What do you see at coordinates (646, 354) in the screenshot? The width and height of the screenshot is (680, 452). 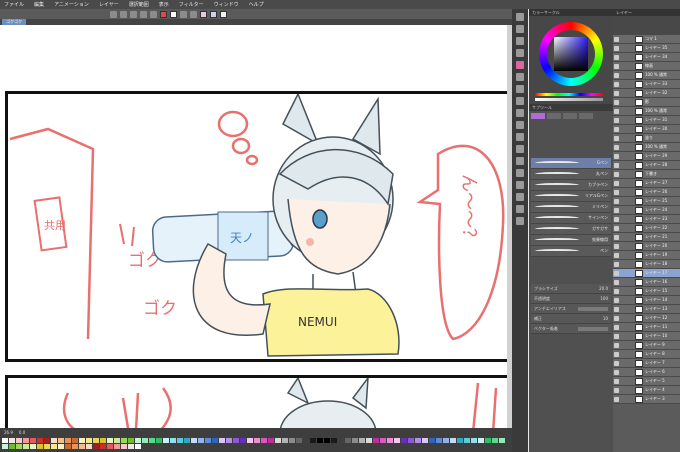 I see `layer-row: レイヤー 8` at bounding box center [646, 354].